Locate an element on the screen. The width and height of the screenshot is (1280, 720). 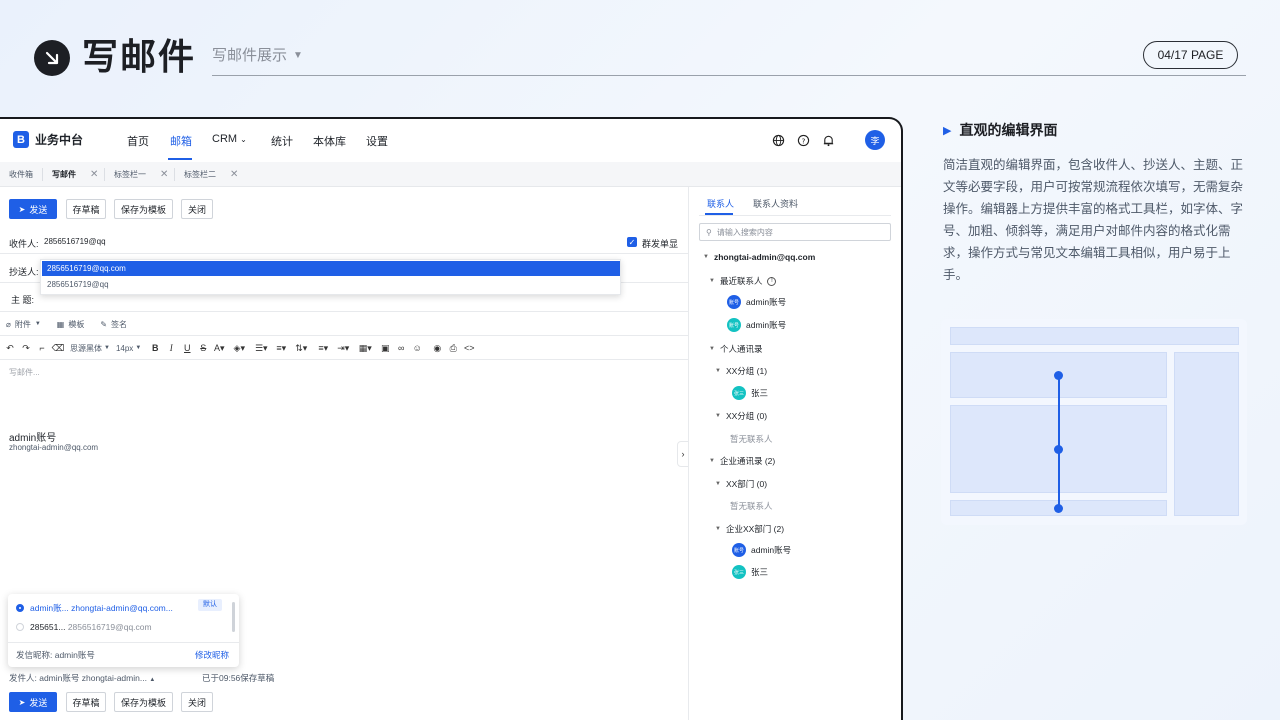
suggestion-item: 2856516719@qq.com is located at coordinates (331, 268).